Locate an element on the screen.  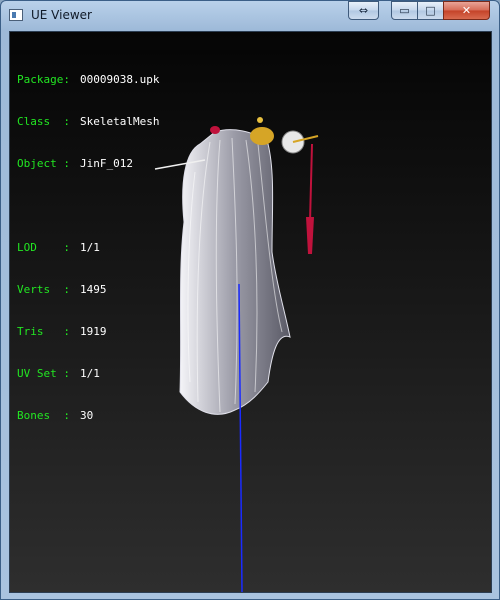
lod-value: 1/1 is located at coordinates (90, 247).